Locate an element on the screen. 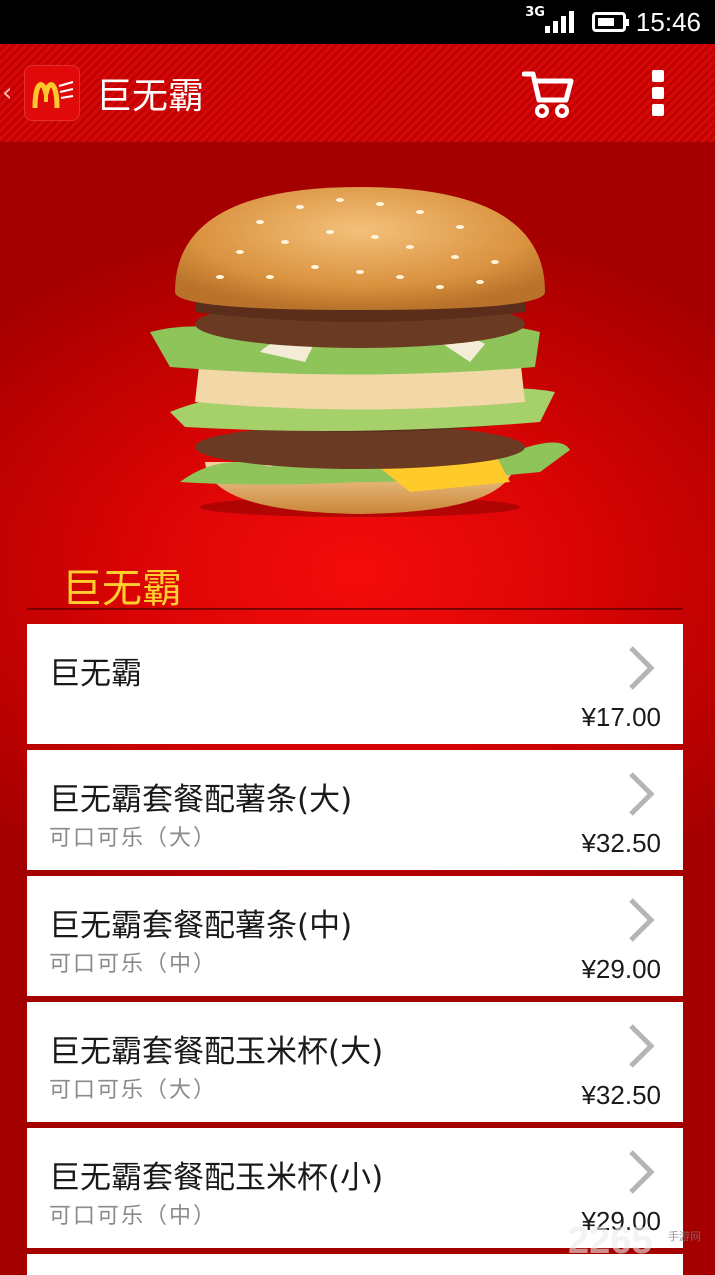 The image size is (715, 1275). divider is located at coordinates (355, 609).